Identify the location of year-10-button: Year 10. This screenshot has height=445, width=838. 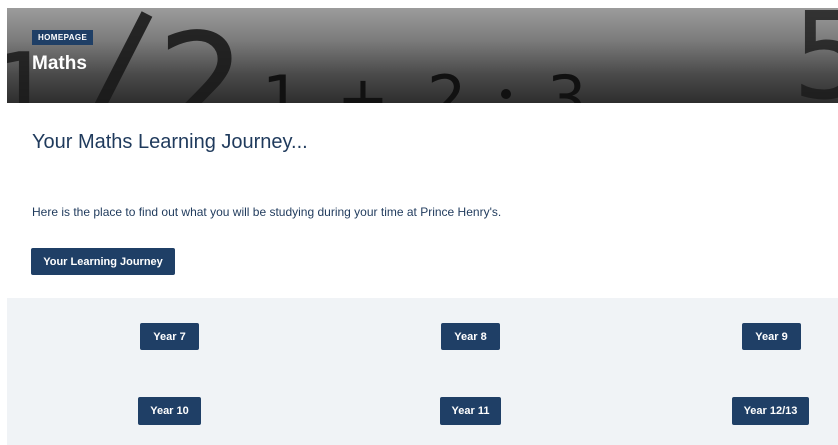
(169, 411).